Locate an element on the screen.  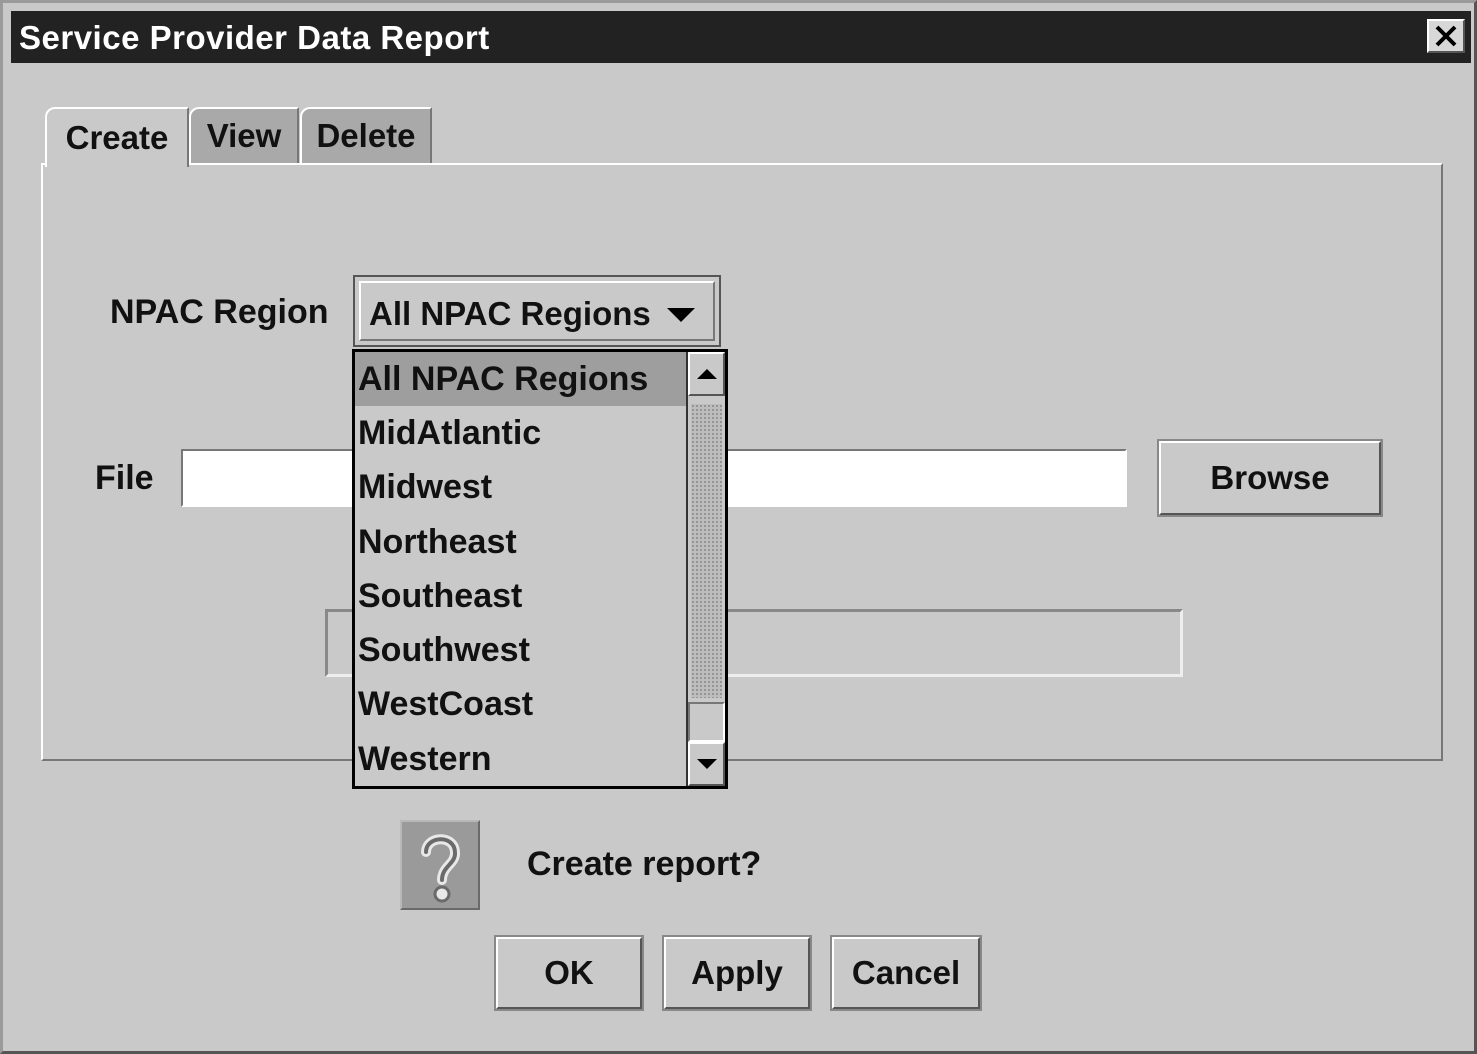
cancel-button: Cancel is located at coordinates (906, 973).